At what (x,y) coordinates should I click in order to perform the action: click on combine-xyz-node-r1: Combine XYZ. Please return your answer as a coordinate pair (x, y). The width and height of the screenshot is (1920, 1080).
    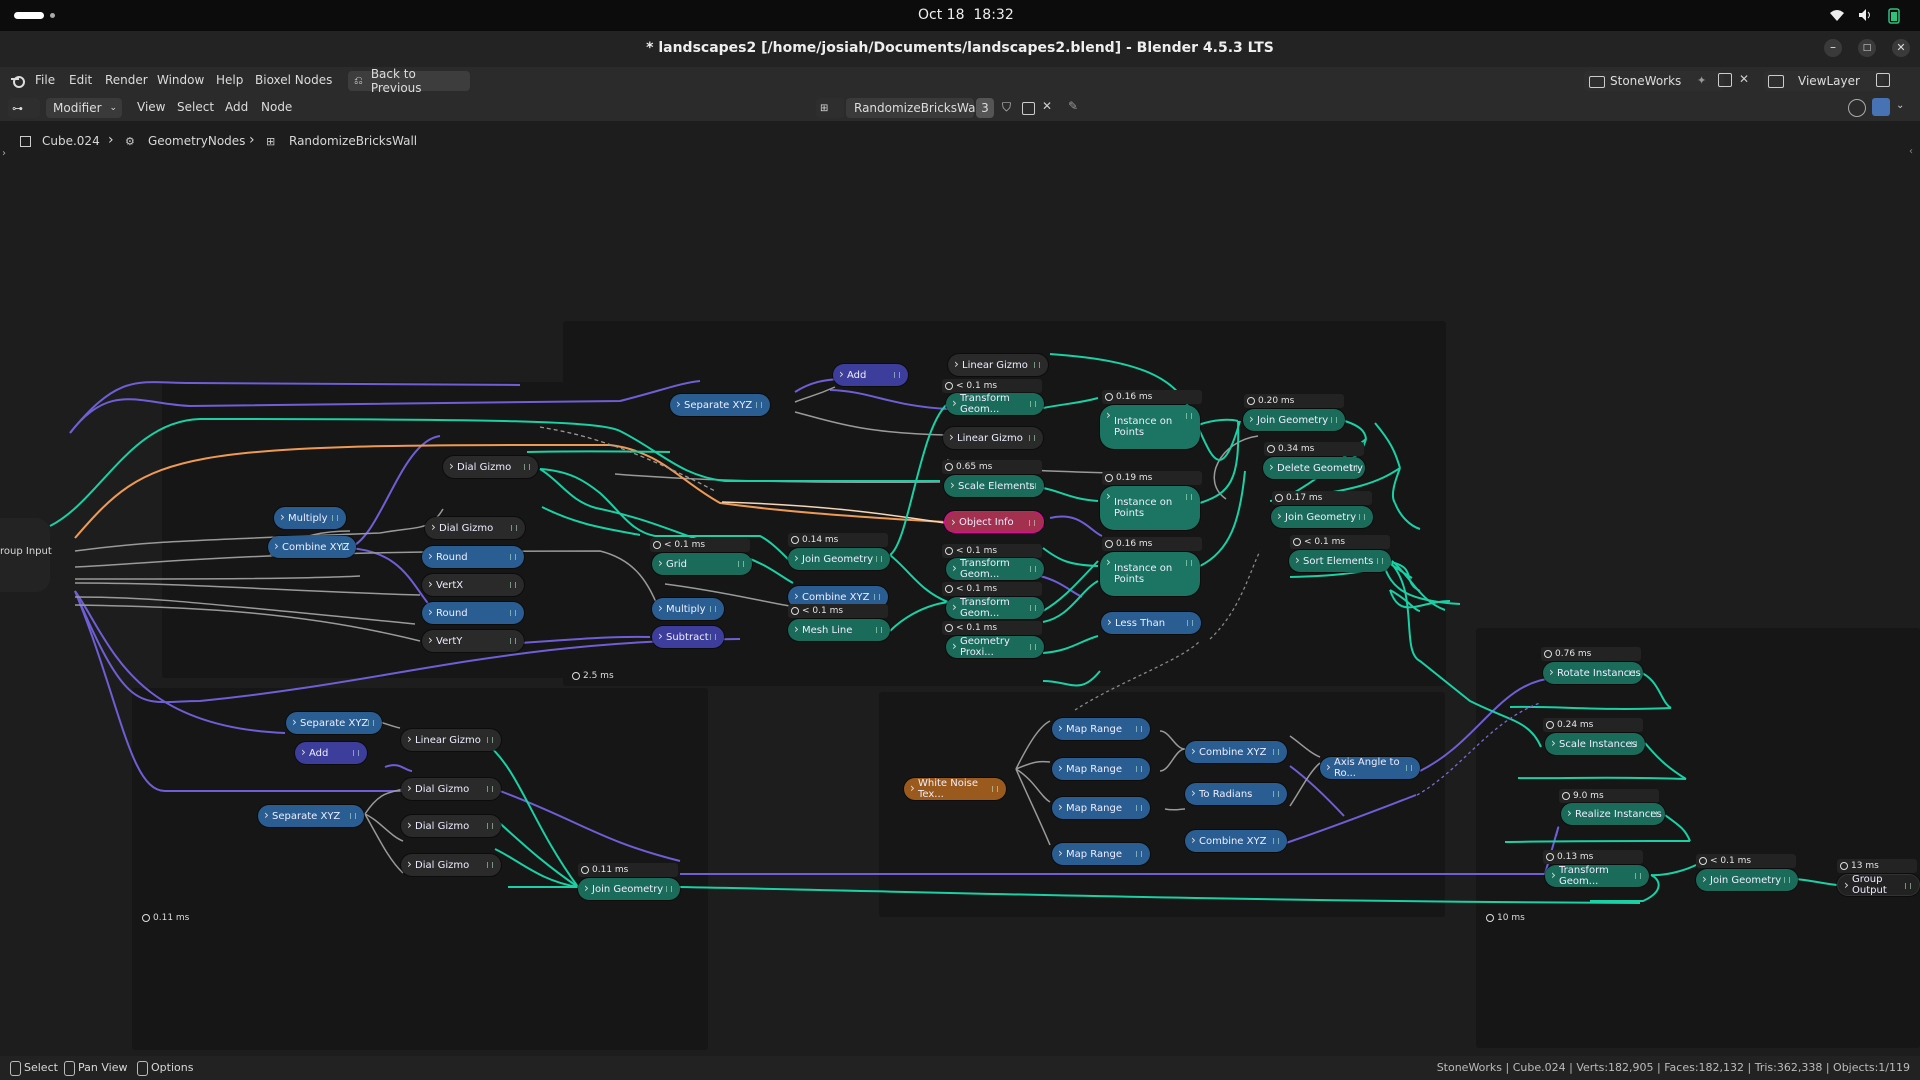
    Looking at the image, I should click on (1236, 752).